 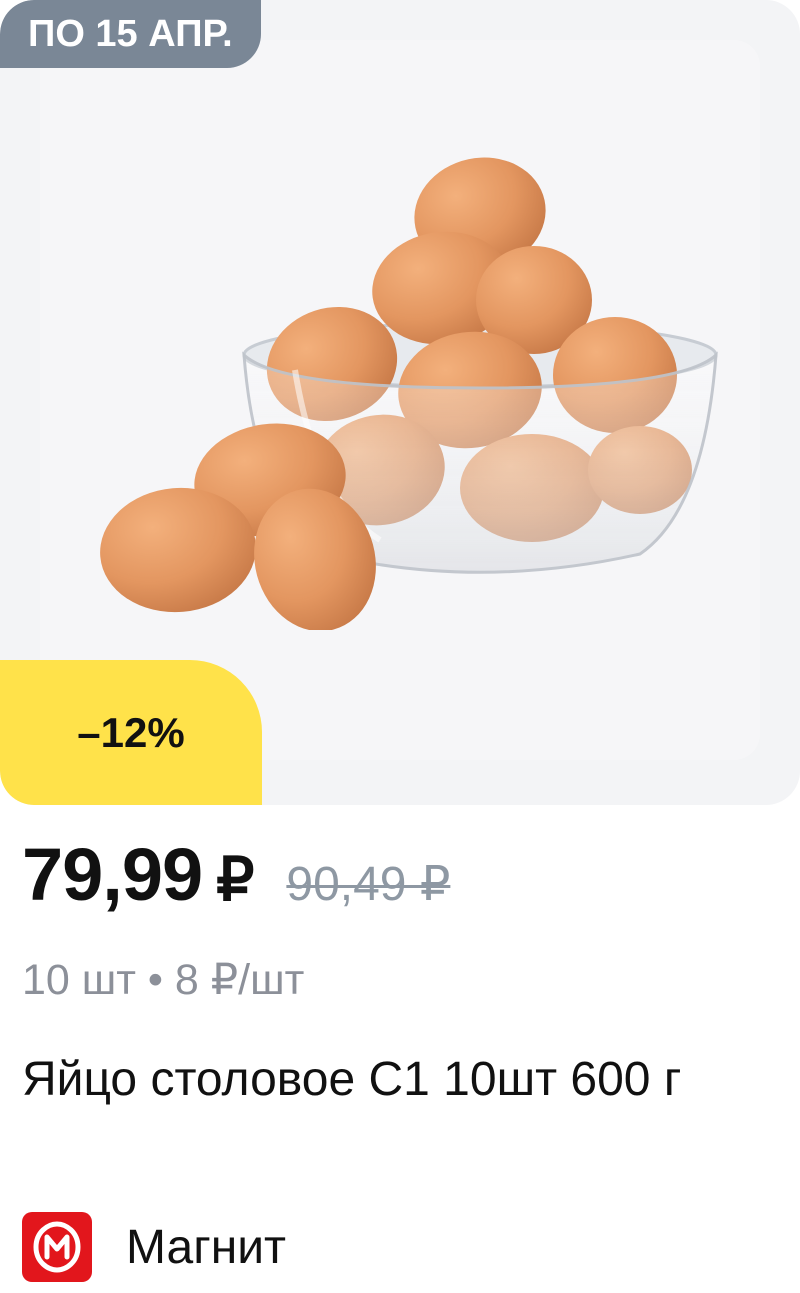 I want to click on currency-symbol: ₽, so click(x=235, y=879).